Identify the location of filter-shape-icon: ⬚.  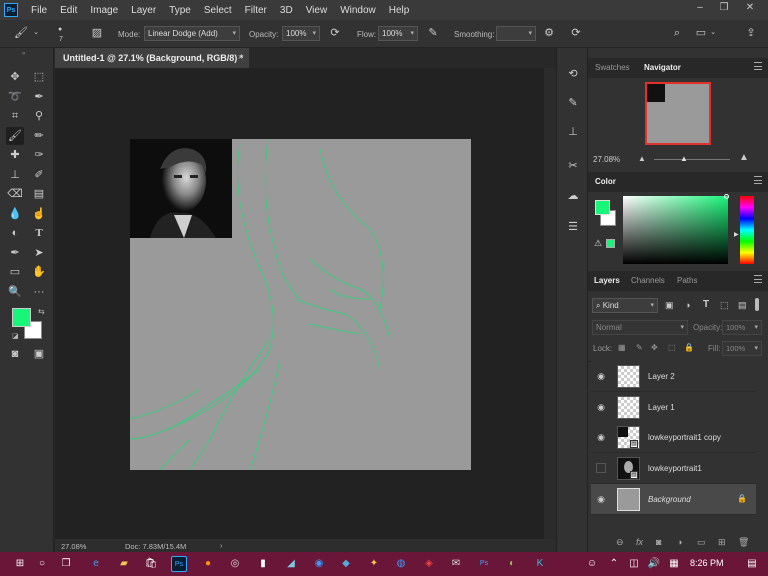
(724, 305).